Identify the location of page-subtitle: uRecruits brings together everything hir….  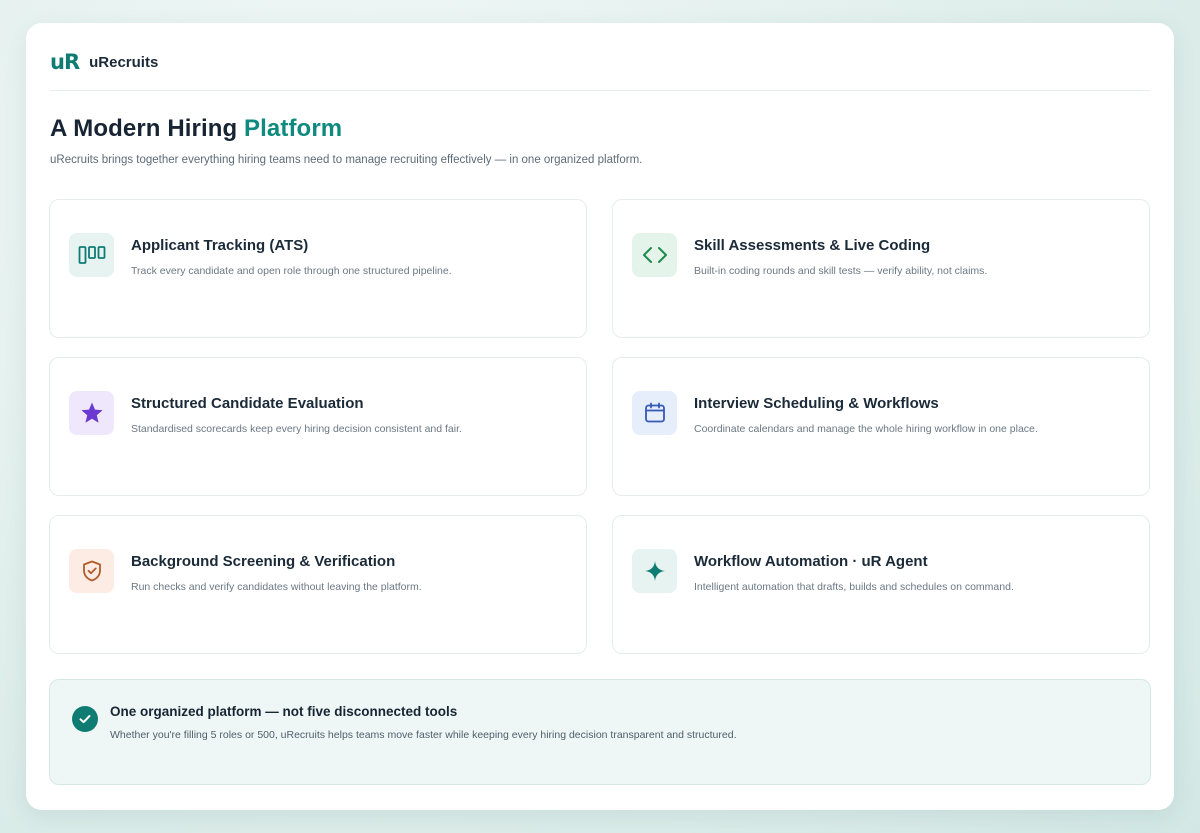
(346, 160).